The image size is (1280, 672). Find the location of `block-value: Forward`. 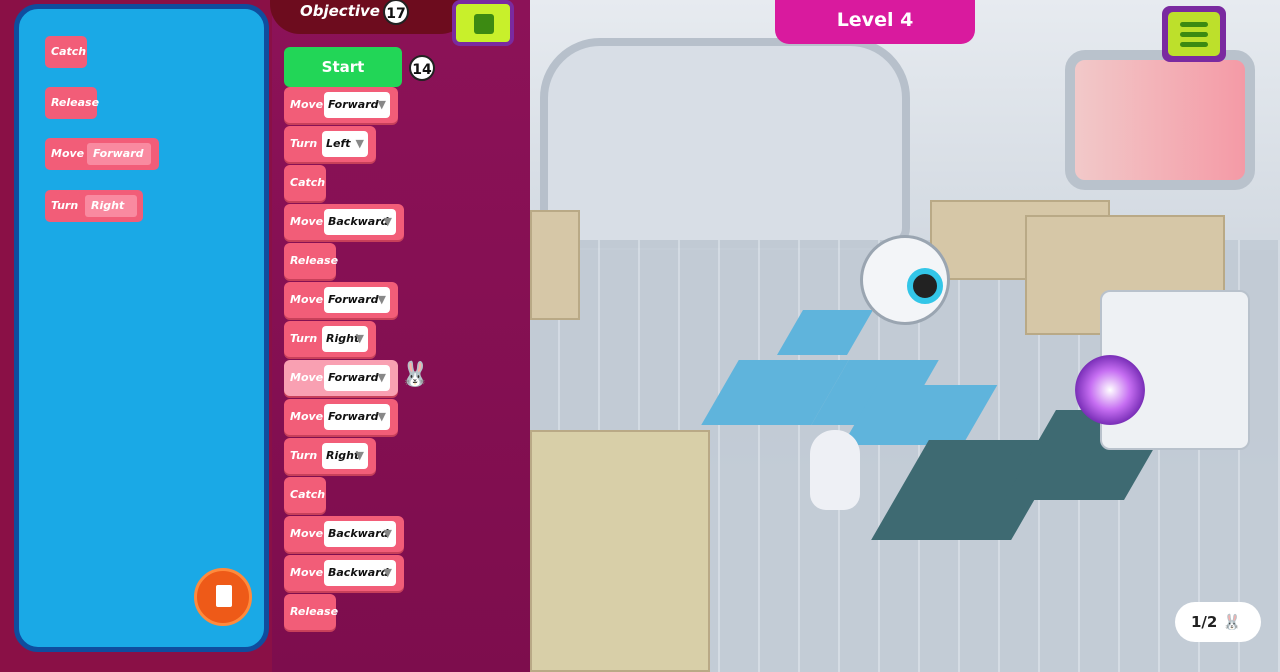

block-value: Forward is located at coordinates (119, 154).